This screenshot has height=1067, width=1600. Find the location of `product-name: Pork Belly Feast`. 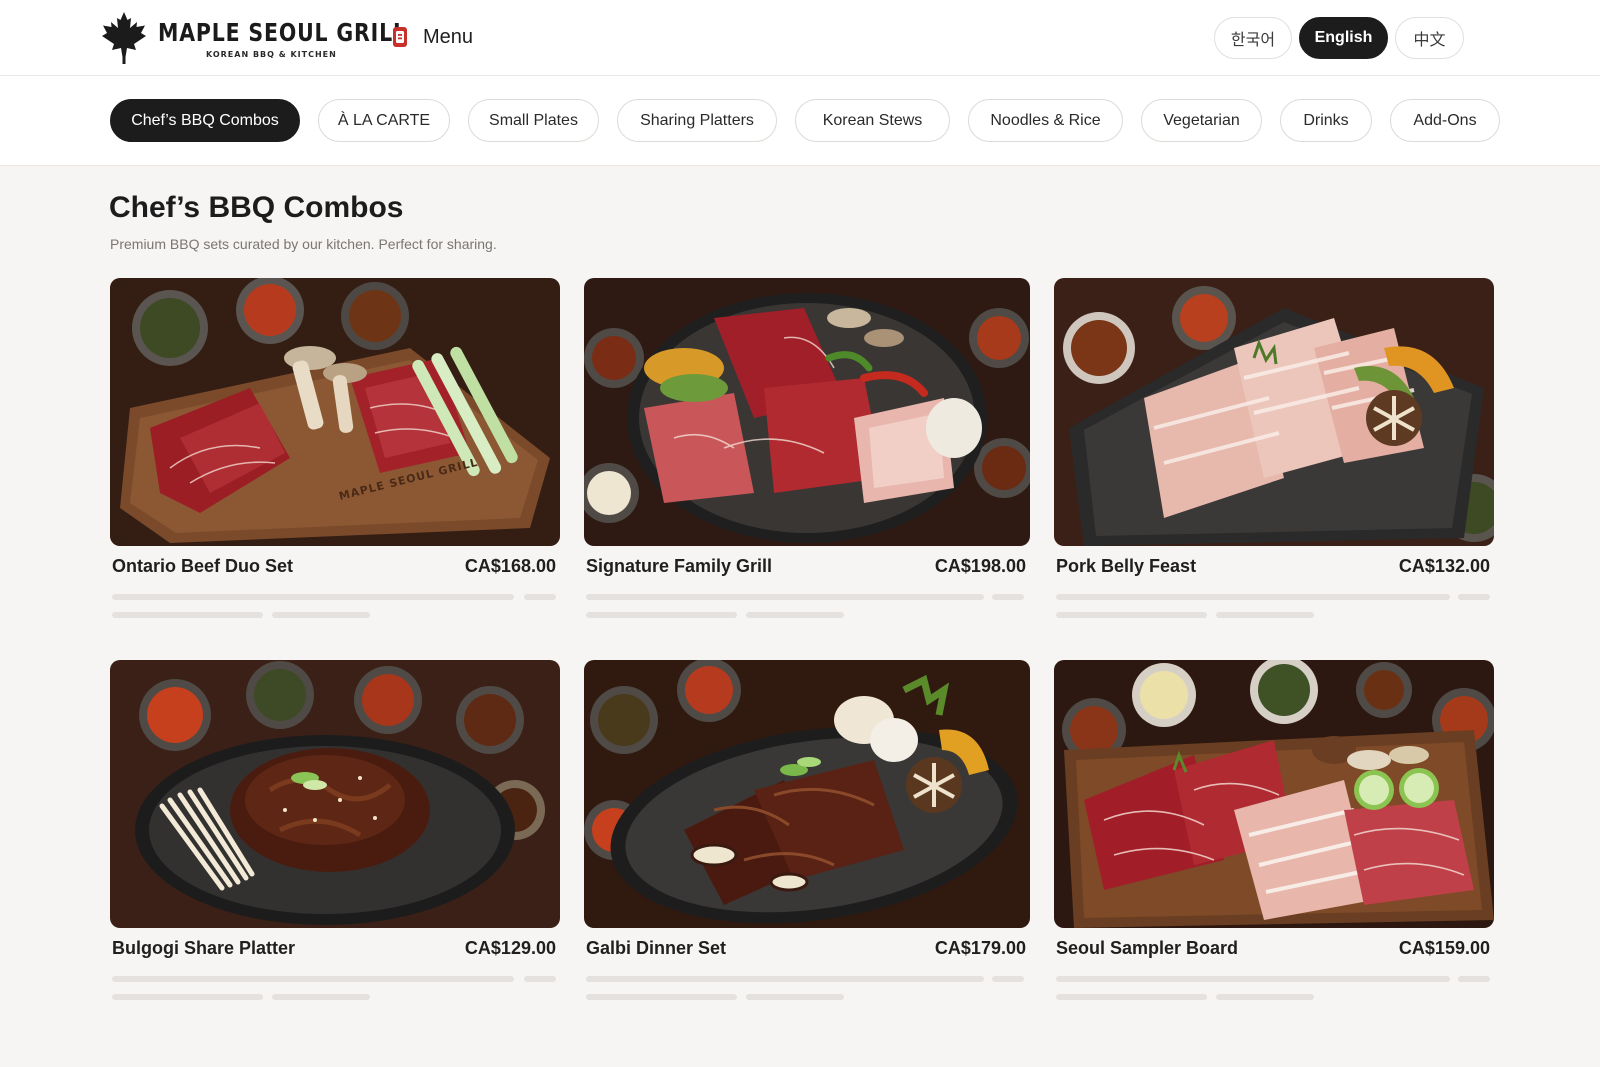

product-name: Pork Belly Feast is located at coordinates (1126, 566).